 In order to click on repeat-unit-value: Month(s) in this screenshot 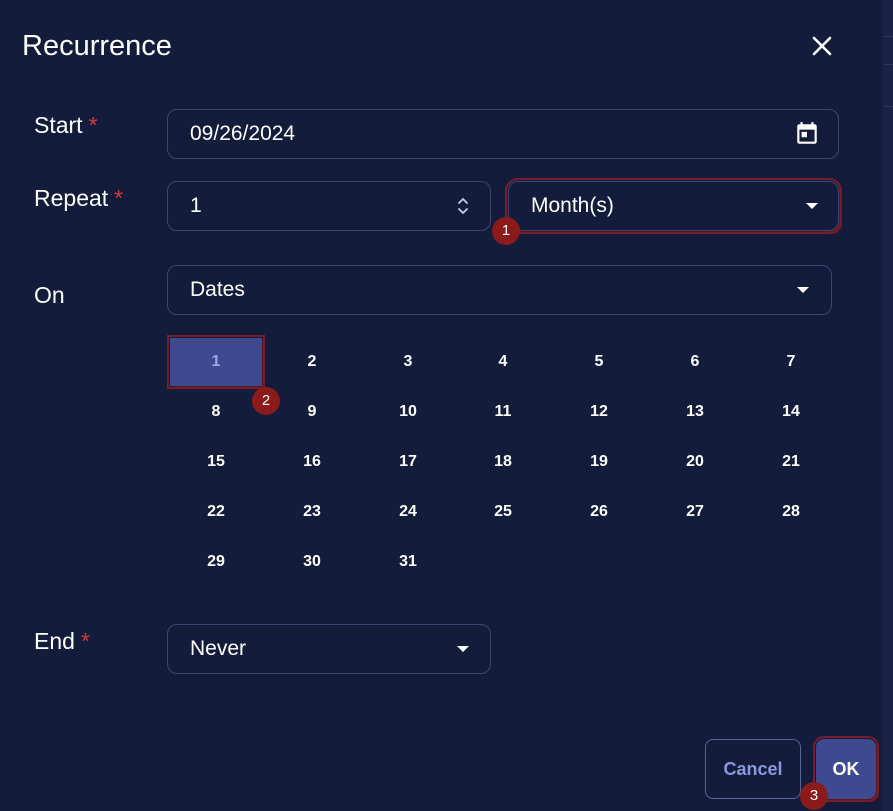, I will do `click(572, 205)`.